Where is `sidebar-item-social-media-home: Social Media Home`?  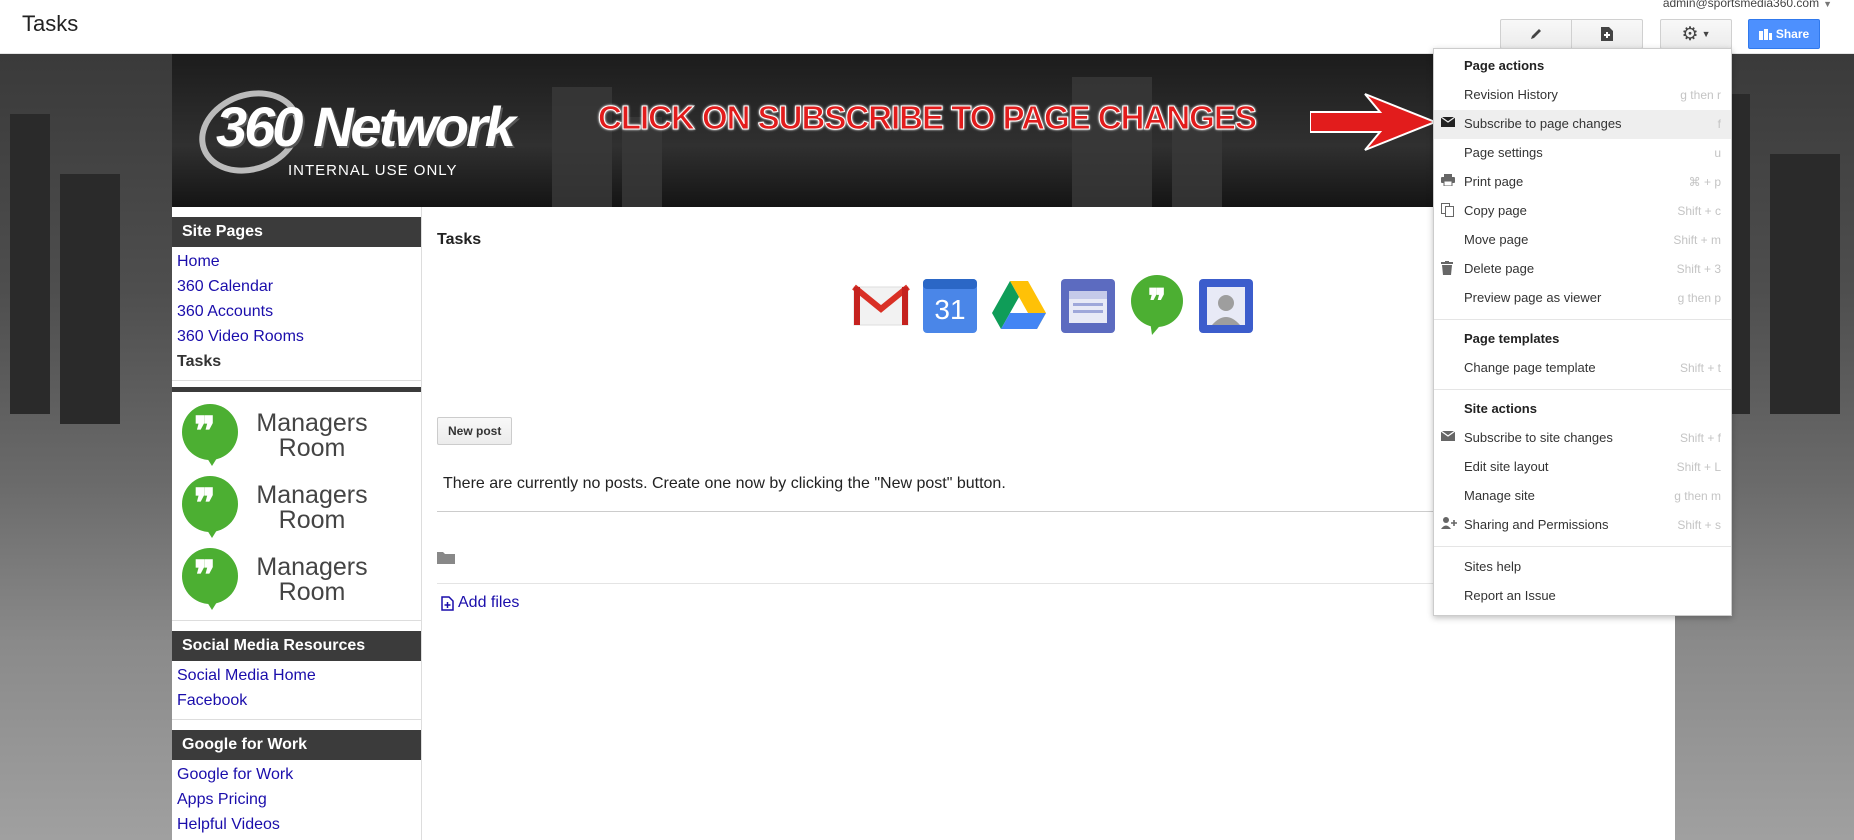
sidebar-item-social-media-home: Social Media Home is located at coordinates (299, 675).